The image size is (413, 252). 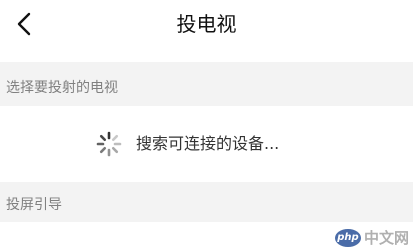 What do you see at coordinates (34, 205) in the screenshot?
I see `guide-section-label: 投屏引导` at bounding box center [34, 205].